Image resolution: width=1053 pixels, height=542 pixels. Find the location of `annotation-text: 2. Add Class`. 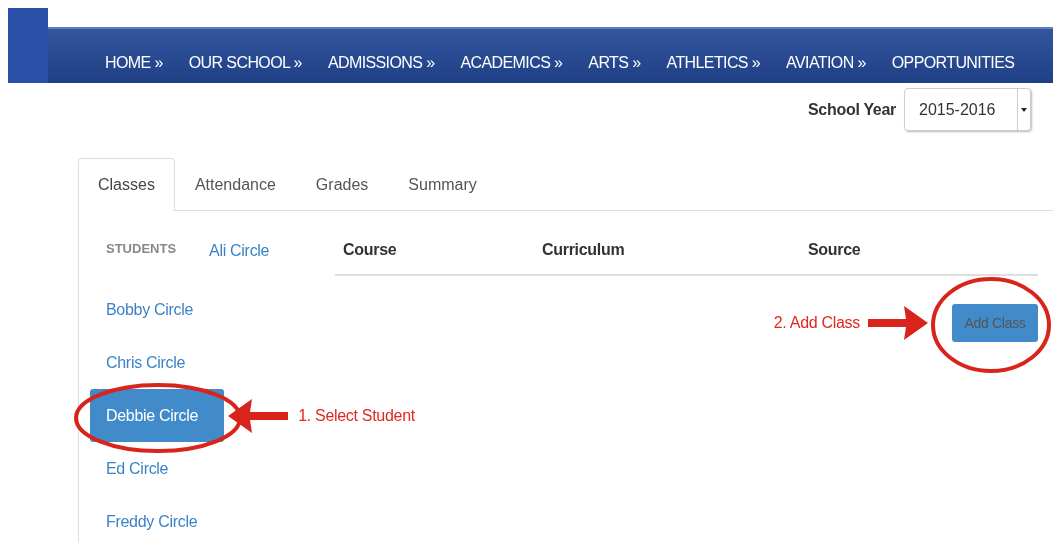

annotation-text: 2. Add Class is located at coordinates (816, 323).